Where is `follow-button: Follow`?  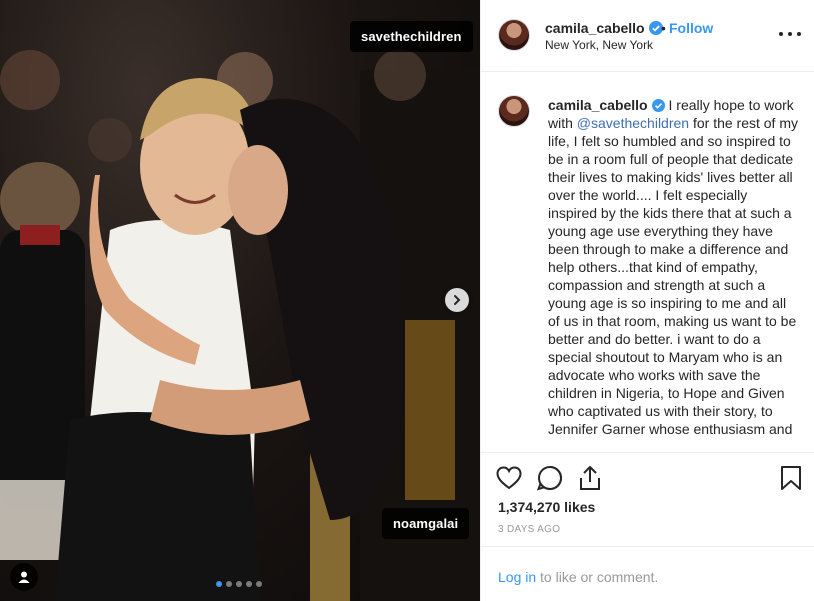 follow-button: Follow is located at coordinates (691, 28).